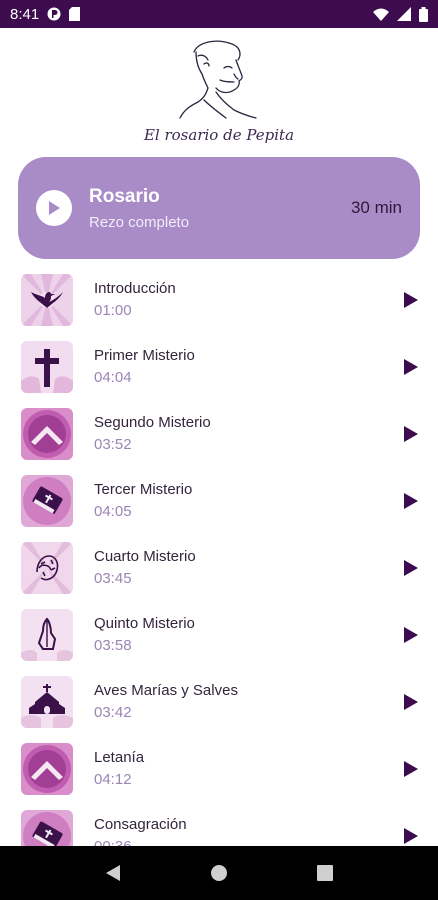 This screenshot has width=438, height=900. What do you see at coordinates (113, 377) in the screenshot?
I see `item-duration: 04:04` at bounding box center [113, 377].